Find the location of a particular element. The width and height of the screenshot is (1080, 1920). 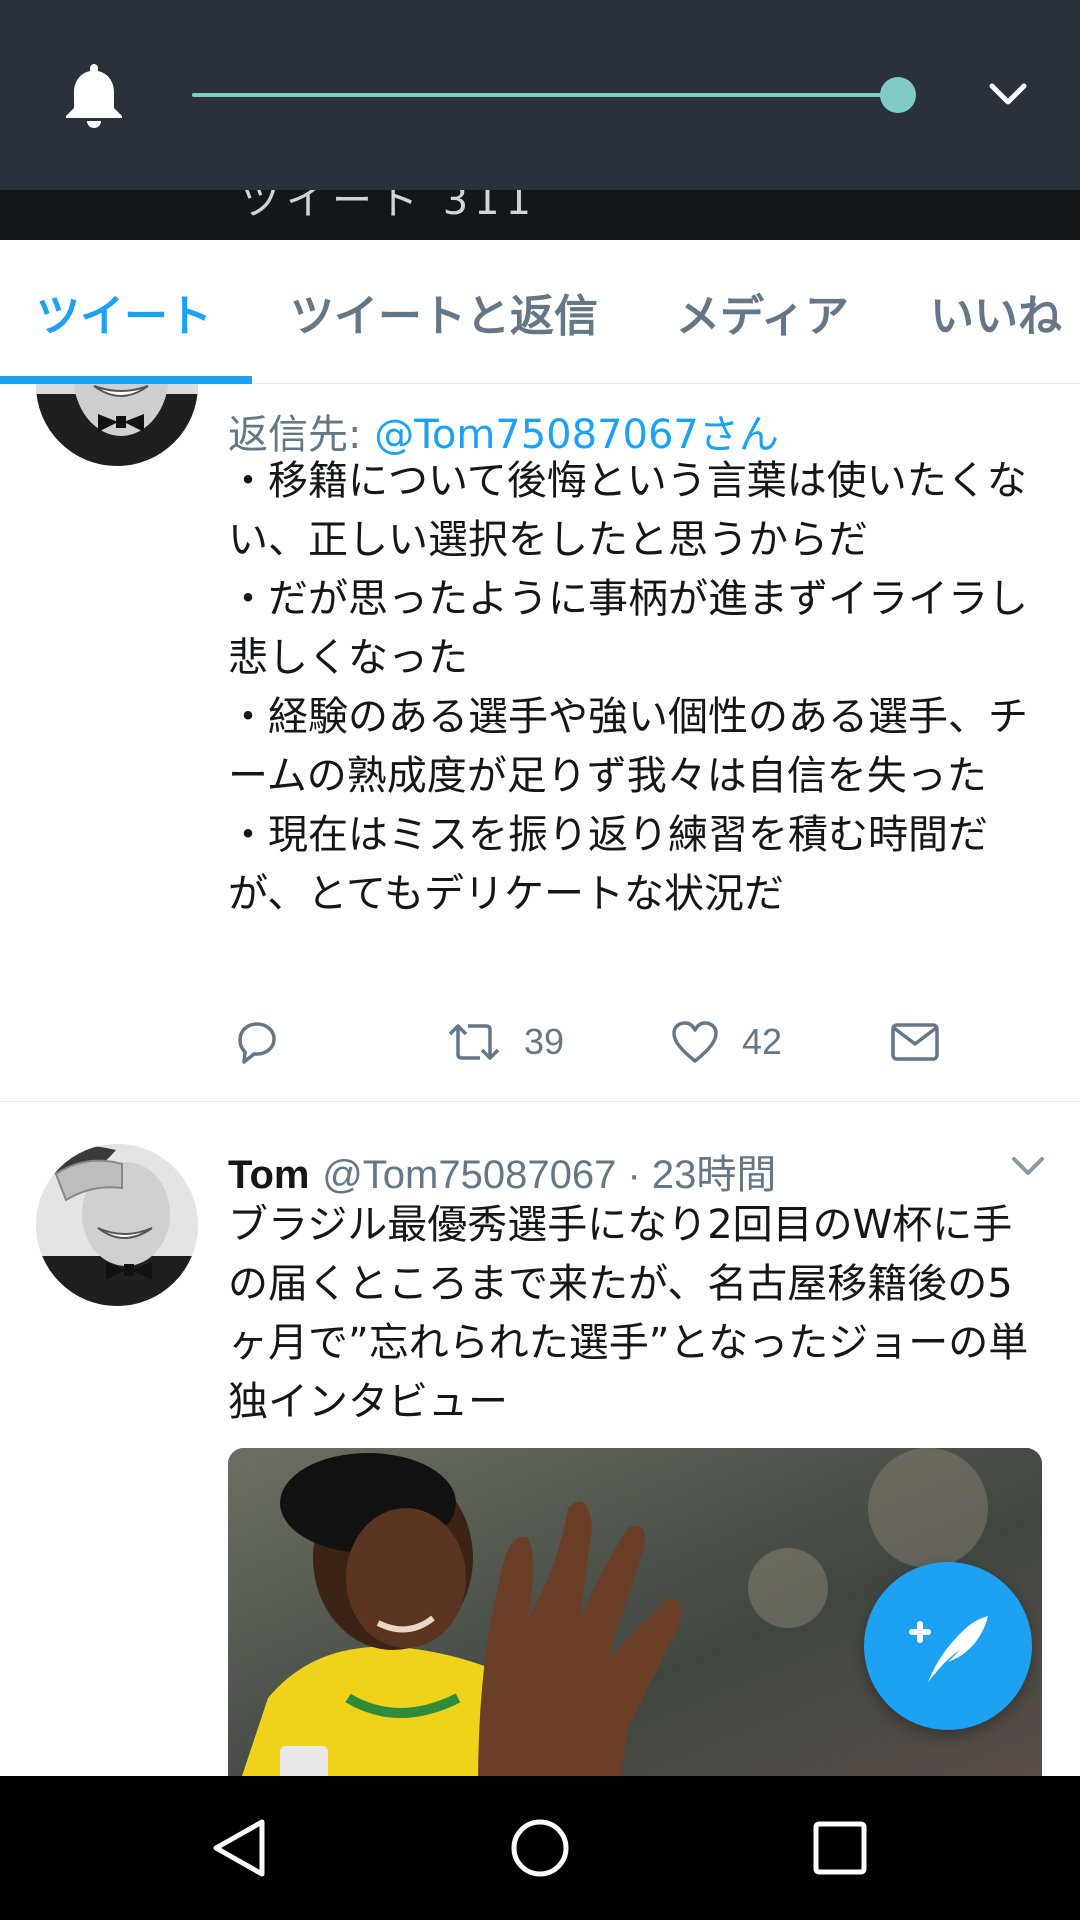

volume-slider-fill is located at coordinates (545, 95).